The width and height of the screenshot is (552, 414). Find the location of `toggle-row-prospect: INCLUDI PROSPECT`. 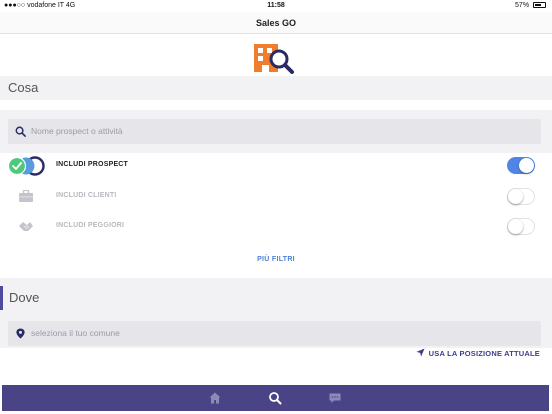

toggle-row-prospect: INCLUDI PROSPECT is located at coordinates (276, 165).